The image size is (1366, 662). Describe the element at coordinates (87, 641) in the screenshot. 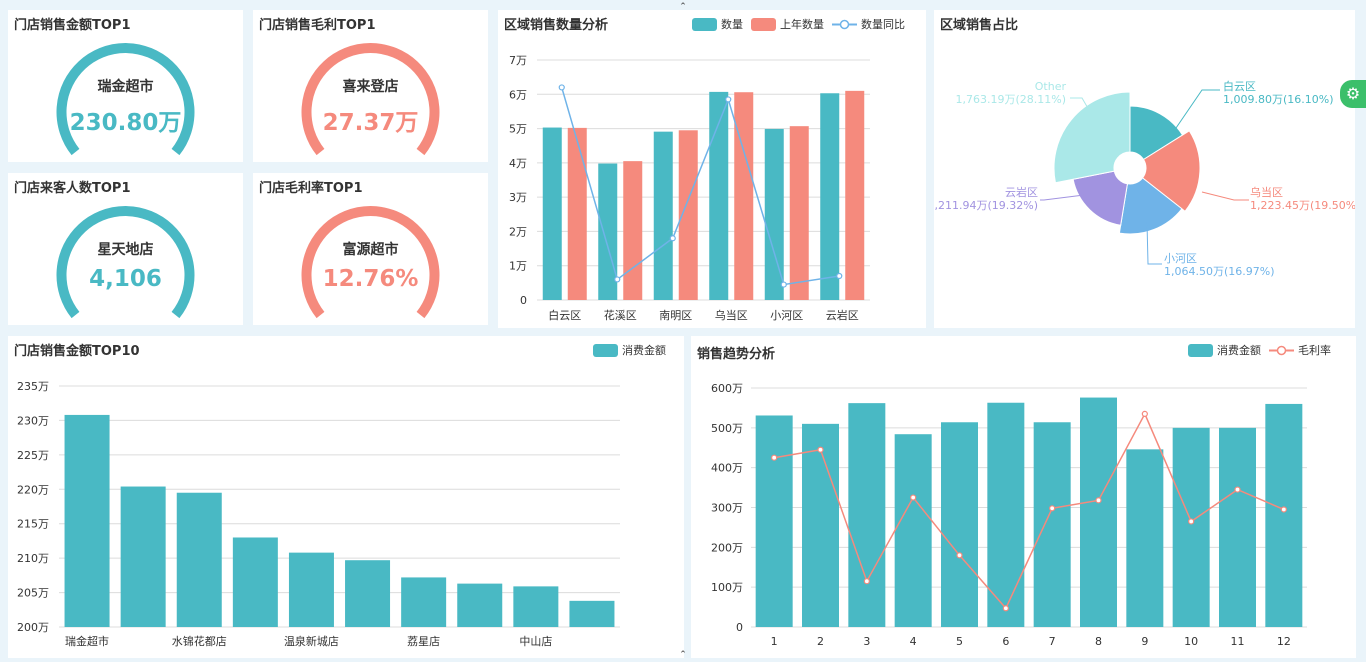

I see `x-tick-label: 瑞金超市` at that location.